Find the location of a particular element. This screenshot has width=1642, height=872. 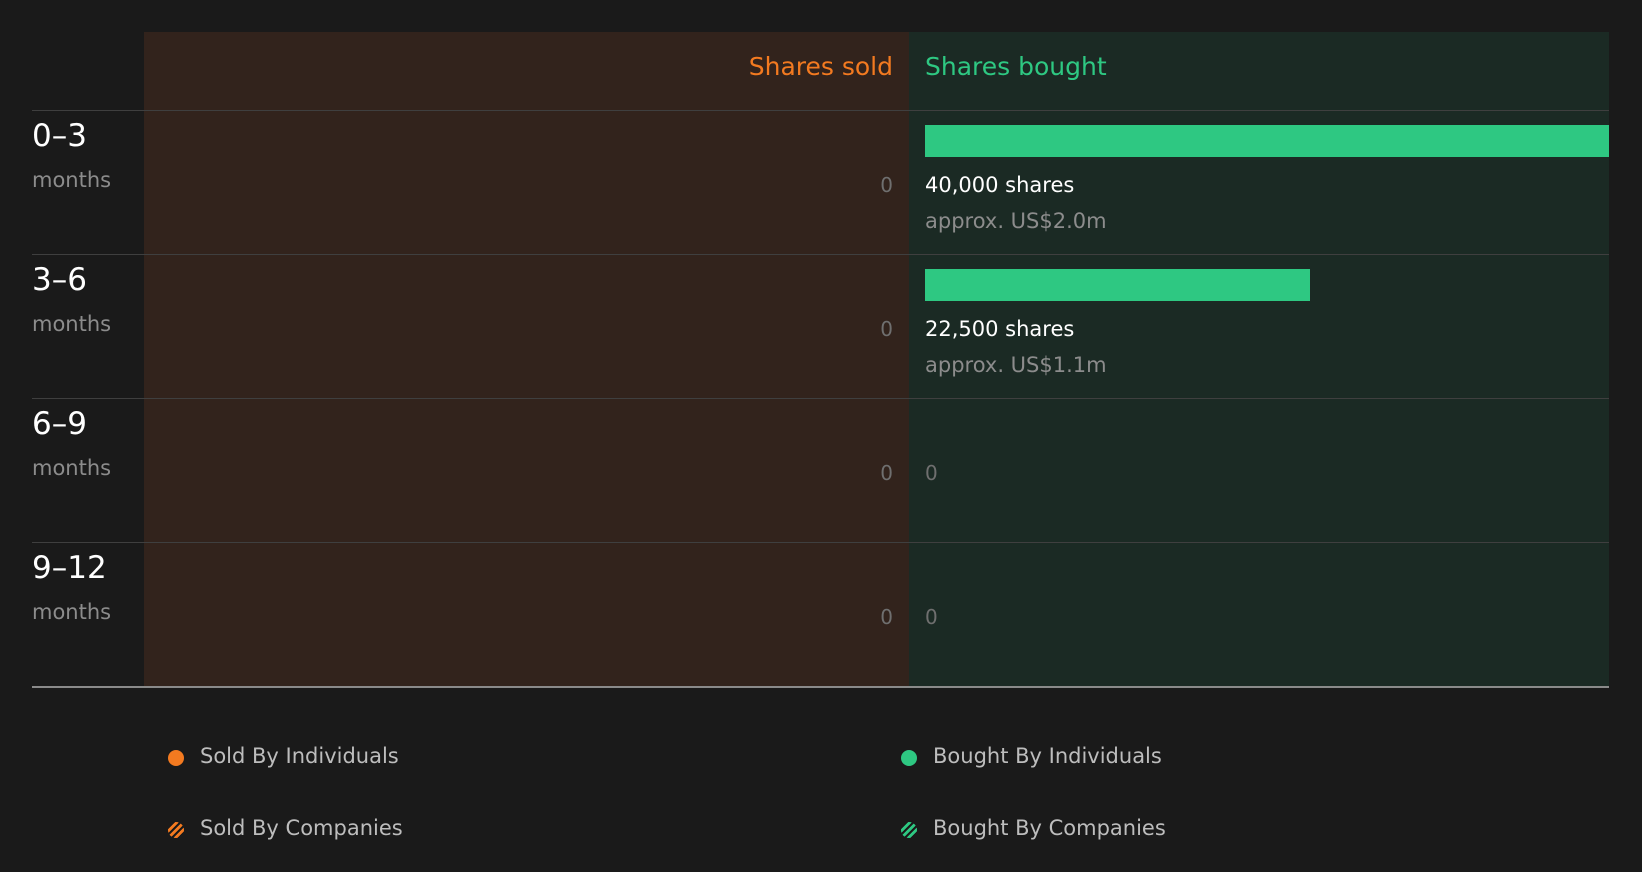

orange-dot-icon is located at coordinates (176, 758).